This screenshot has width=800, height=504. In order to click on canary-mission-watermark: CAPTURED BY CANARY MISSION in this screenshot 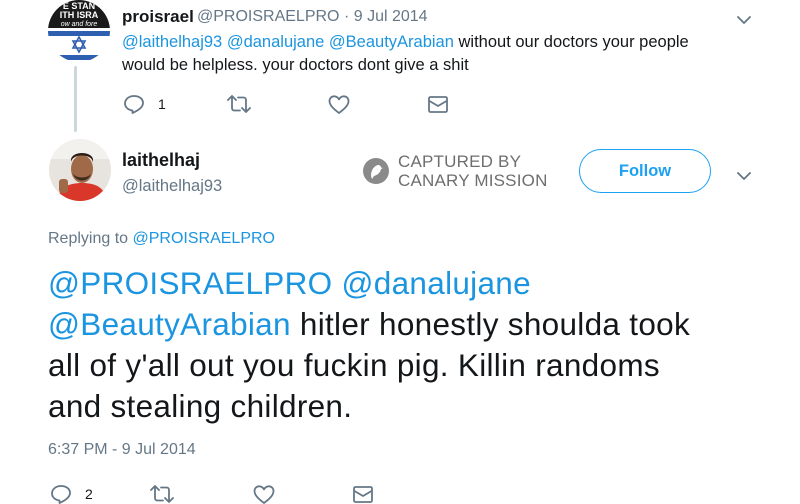, I will do `click(455, 171)`.